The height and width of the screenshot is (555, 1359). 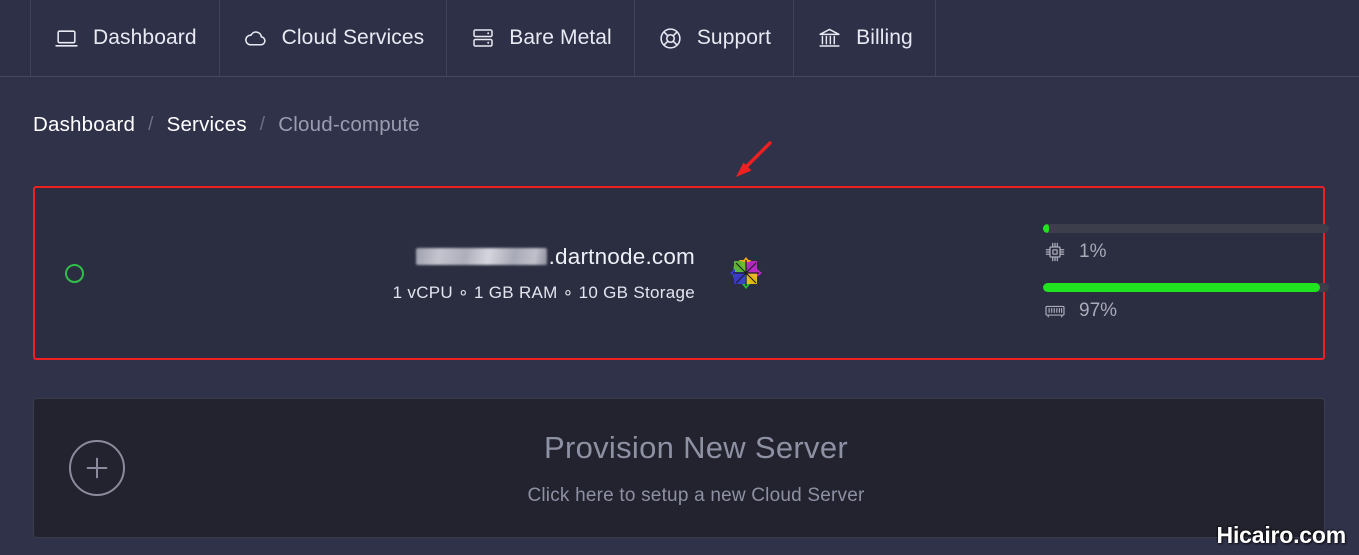 What do you see at coordinates (1054, 251) in the screenshot?
I see `cpu-chip-icon` at bounding box center [1054, 251].